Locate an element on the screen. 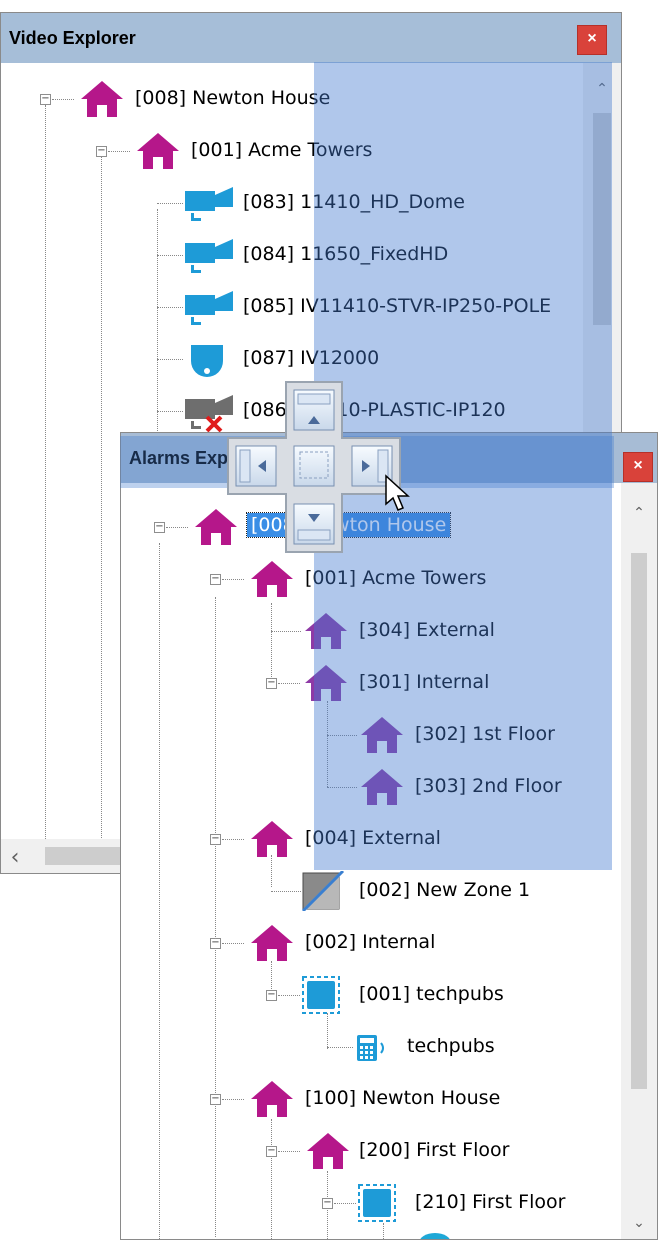 The height and width of the screenshot is (1240, 658). keypad-icon is located at coordinates (370, 1048).